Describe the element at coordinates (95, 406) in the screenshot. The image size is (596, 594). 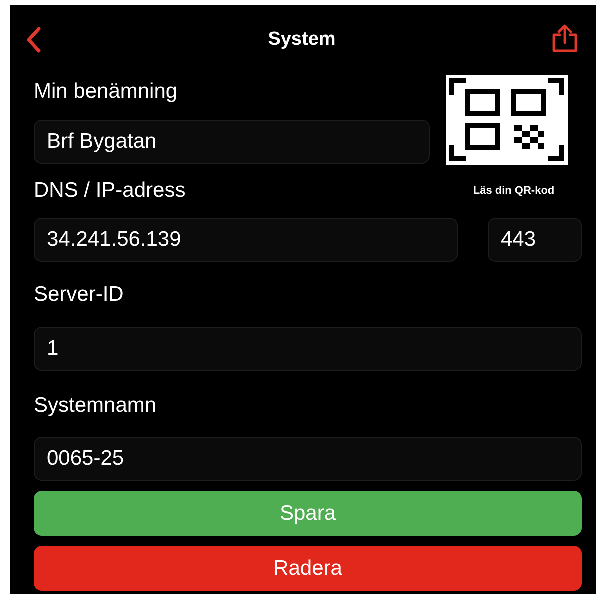
I see `field-label: Systemnamn` at that location.